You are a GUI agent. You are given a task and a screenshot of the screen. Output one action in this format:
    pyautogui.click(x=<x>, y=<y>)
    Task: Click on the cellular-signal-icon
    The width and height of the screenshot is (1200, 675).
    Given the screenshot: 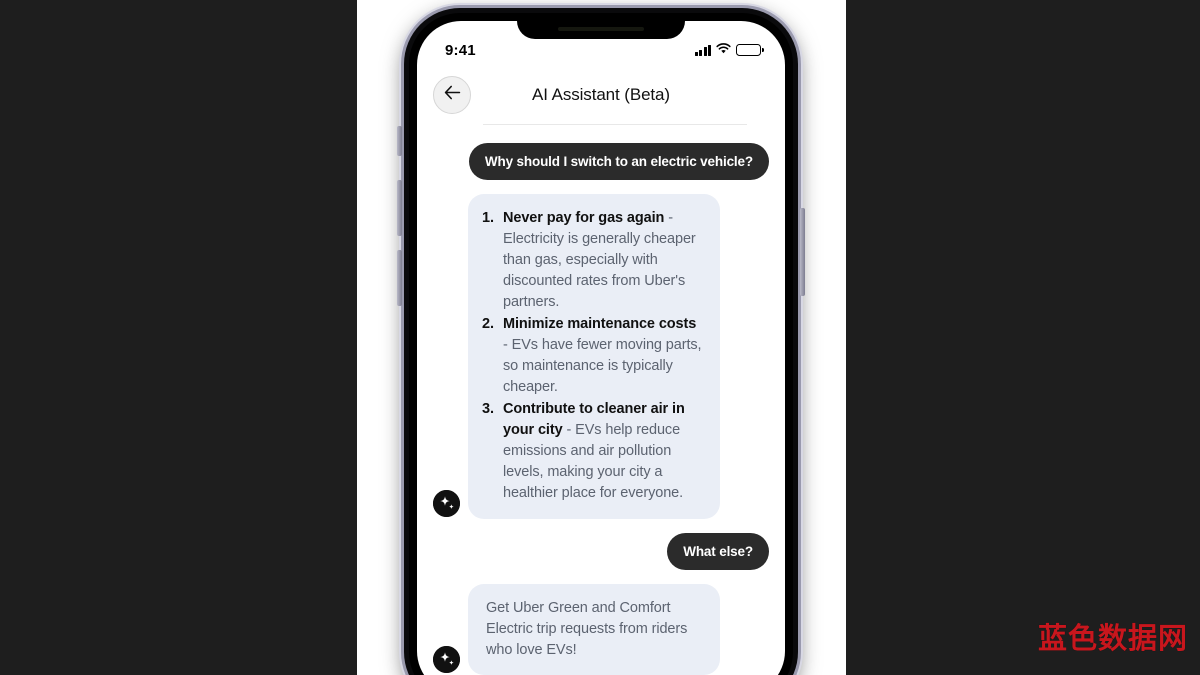 What is the action you would take?
    pyautogui.click(x=702, y=50)
    